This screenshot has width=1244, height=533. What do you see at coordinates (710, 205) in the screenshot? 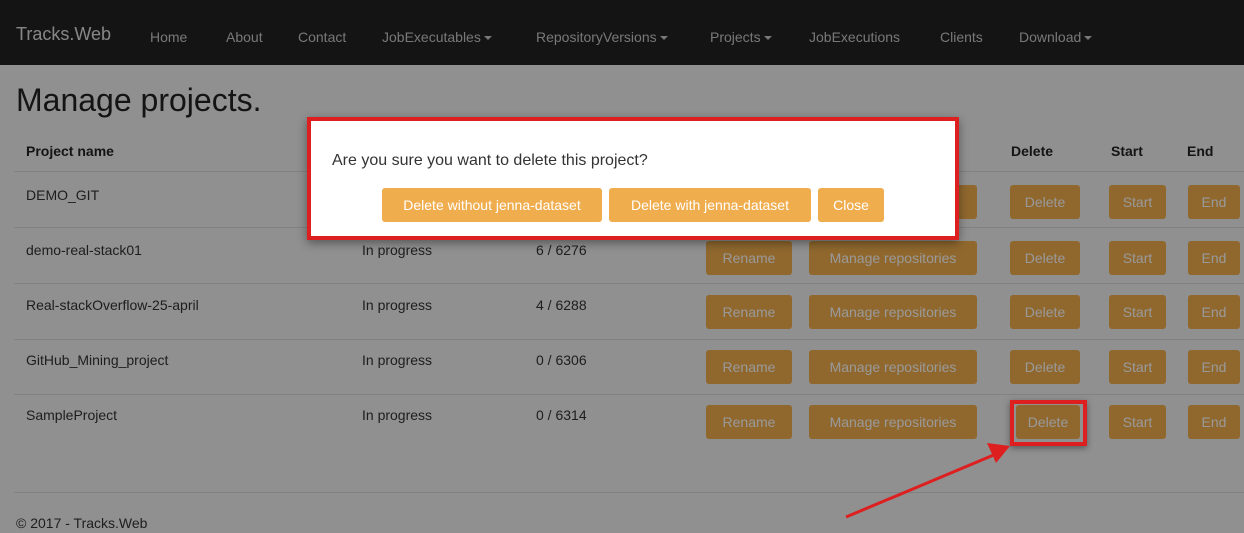
I see `delete-with-dataset-button: Delete with jenna-dataset` at bounding box center [710, 205].